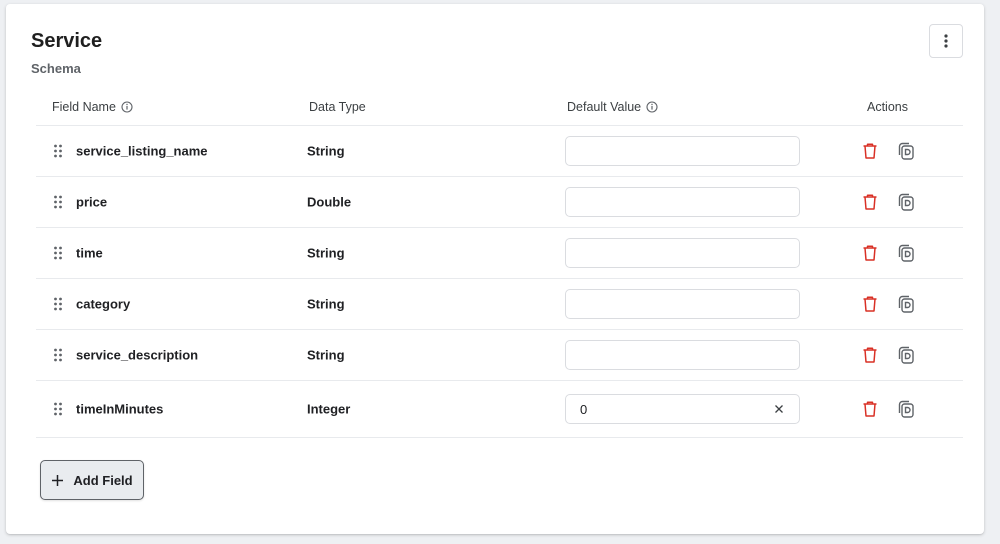 The height and width of the screenshot is (544, 1000). What do you see at coordinates (103, 480) in the screenshot?
I see `add-field-label: Add Field` at bounding box center [103, 480].